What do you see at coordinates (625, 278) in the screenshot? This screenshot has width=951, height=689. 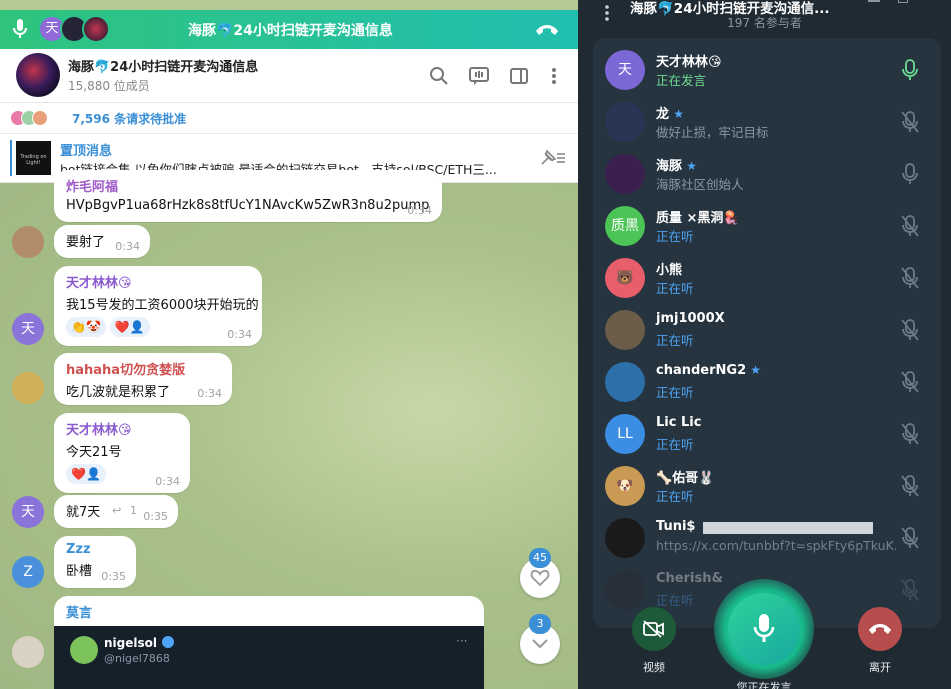 I see `participant-avatar: 🐻` at bounding box center [625, 278].